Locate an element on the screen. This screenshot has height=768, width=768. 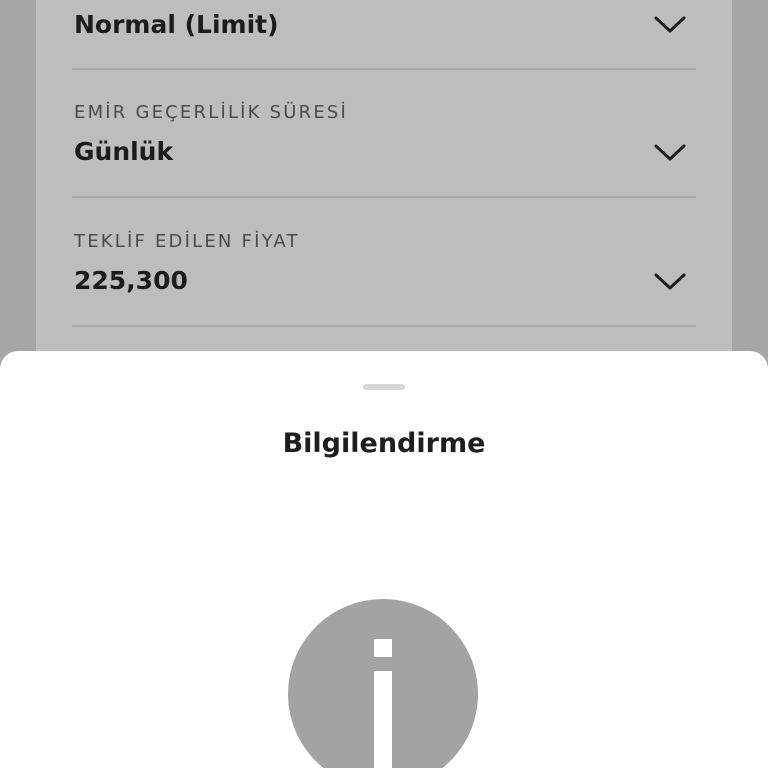
sheet-title: Bilgilendirme is located at coordinates (384, 443).